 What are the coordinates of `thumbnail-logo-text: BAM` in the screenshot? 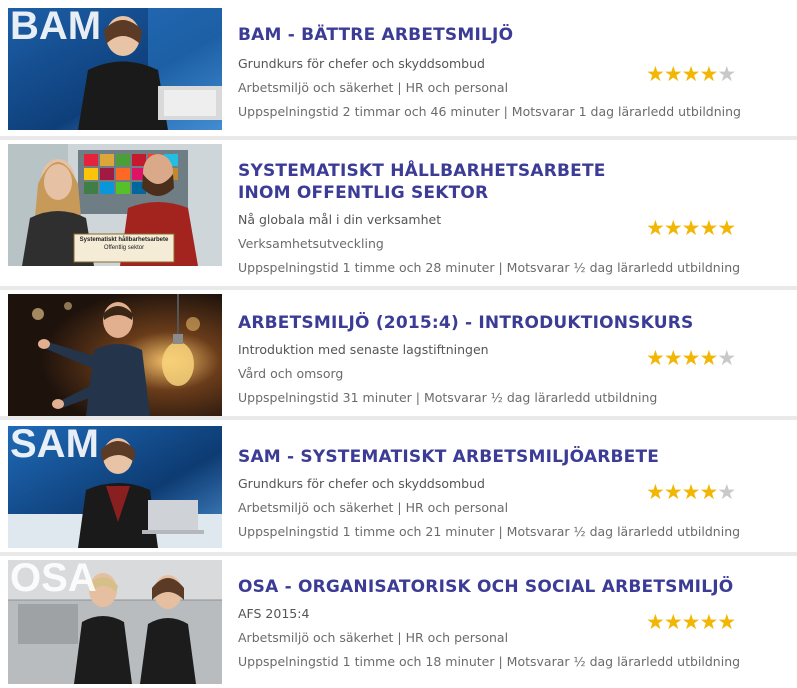 It's located at (56, 28).